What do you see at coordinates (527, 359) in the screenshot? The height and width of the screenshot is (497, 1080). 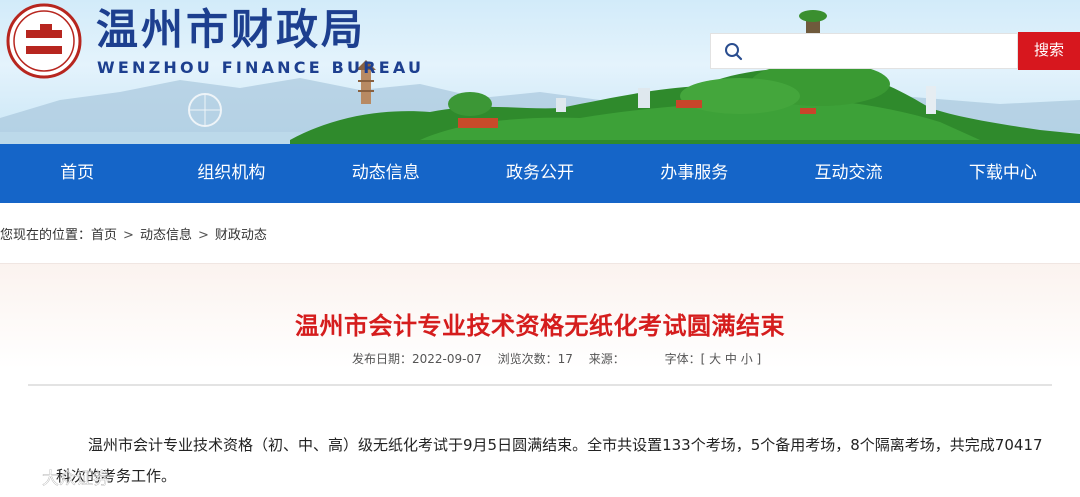 I see `view-count-label: 浏览次数：` at bounding box center [527, 359].